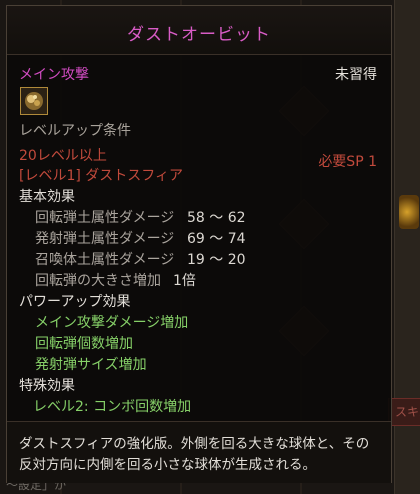  What do you see at coordinates (199, 35) in the screenshot?
I see `skill-title: ダストオービット` at bounding box center [199, 35].